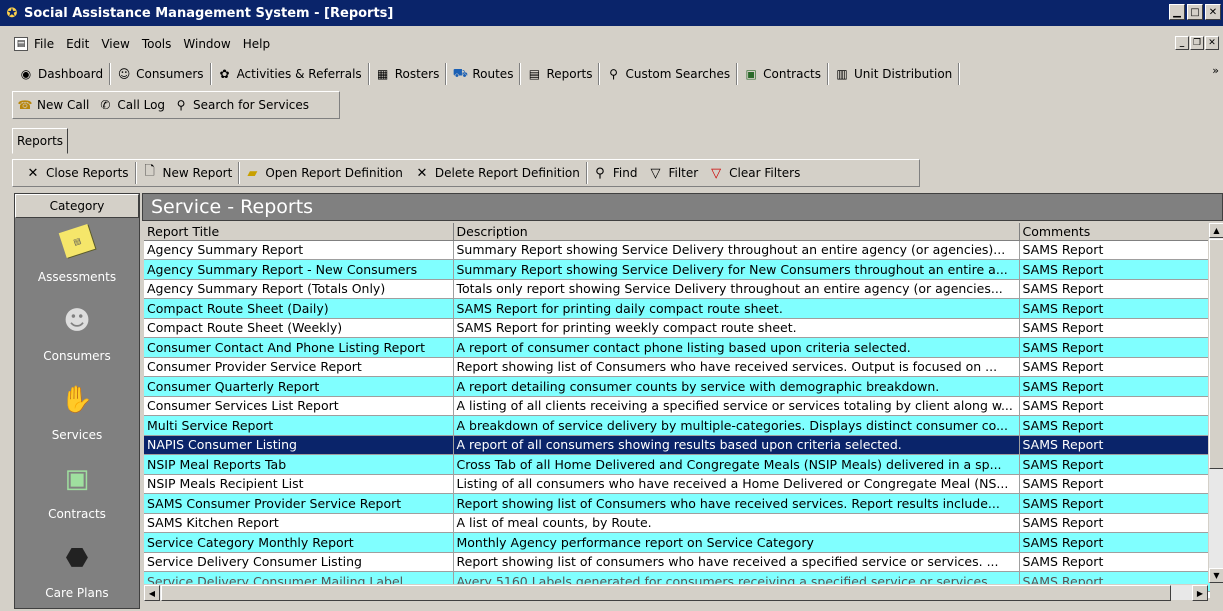 The image size is (1223, 611). Describe the element at coordinates (299, 232) in the screenshot. I see `column-header-report-title: Report Title` at that location.